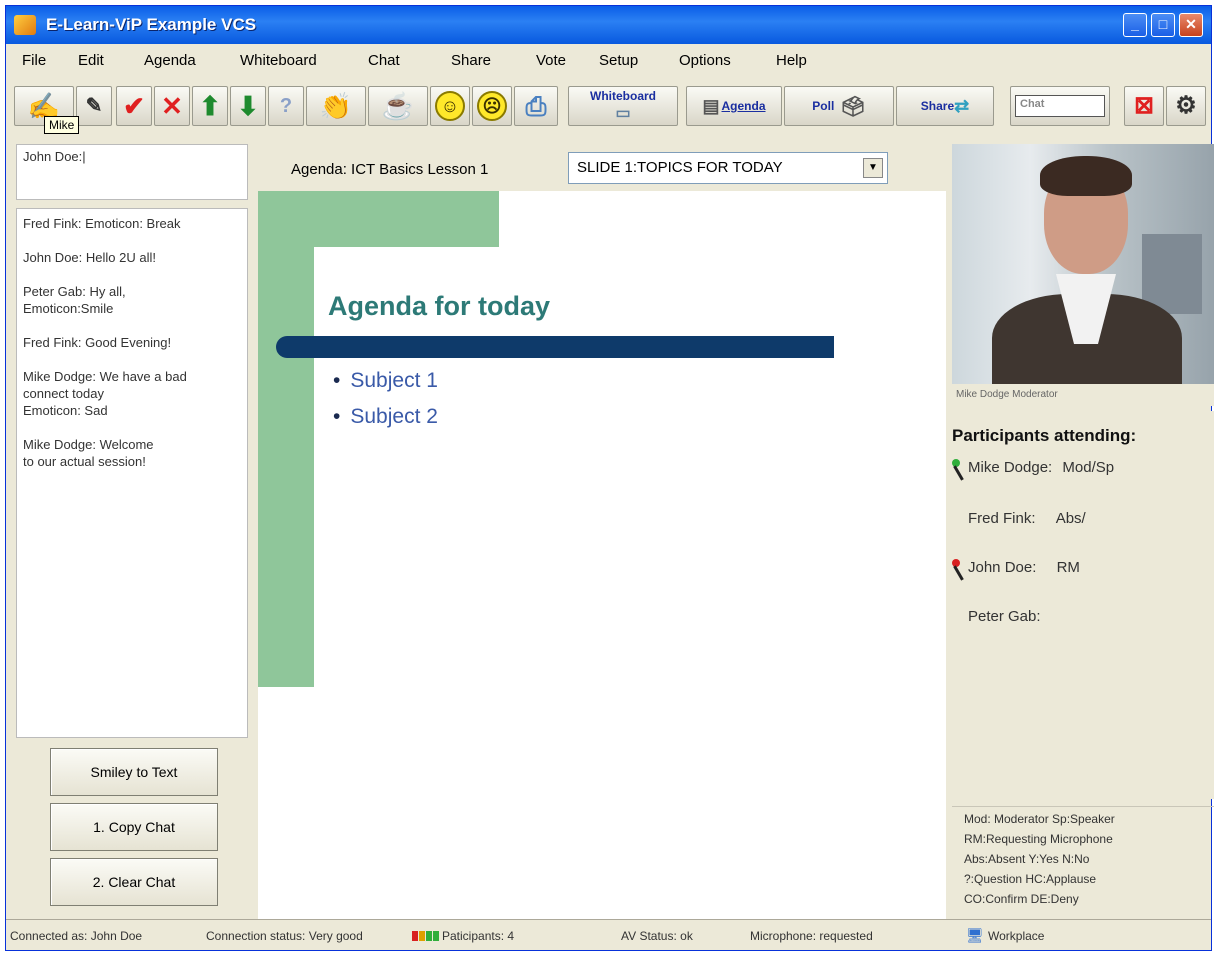 The image size is (1217, 956). What do you see at coordinates (1044, 435) in the screenshot?
I see `participants-title: Participants attending:` at bounding box center [1044, 435].